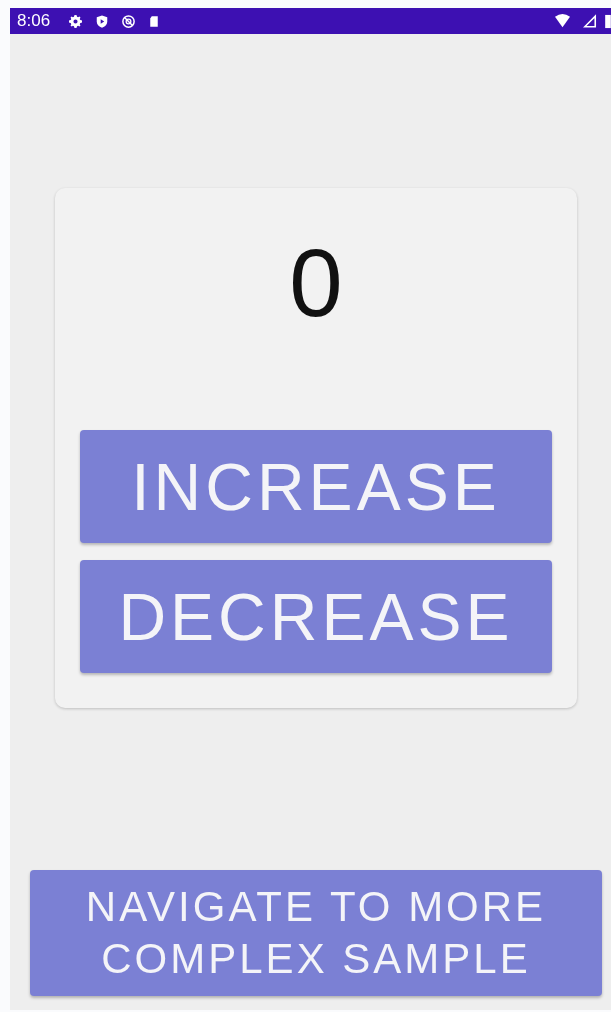 This screenshot has height=1012, width=611. Describe the element at coordinates (316, 933) in the screenshot. I see `navigate-button: NAVIGATE TO MORE COMPLEX SAMPLE` at that location.